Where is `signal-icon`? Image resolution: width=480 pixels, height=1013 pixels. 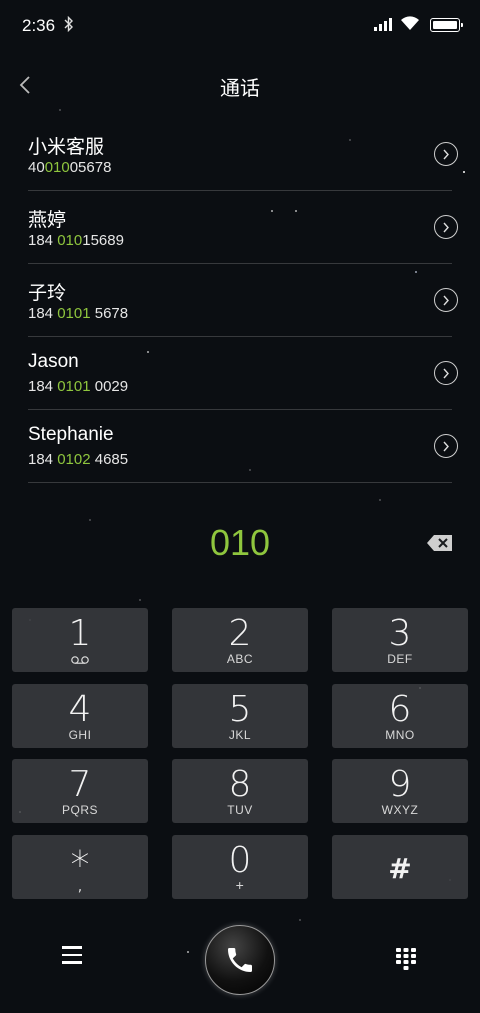
signal-icon is located at coordinates (383, 24).